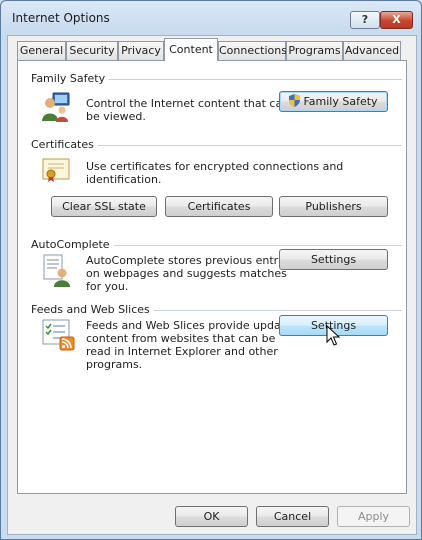 The image size is (422, 540). I want to click on feeds-desc-line4: programs., so click(114, 364).